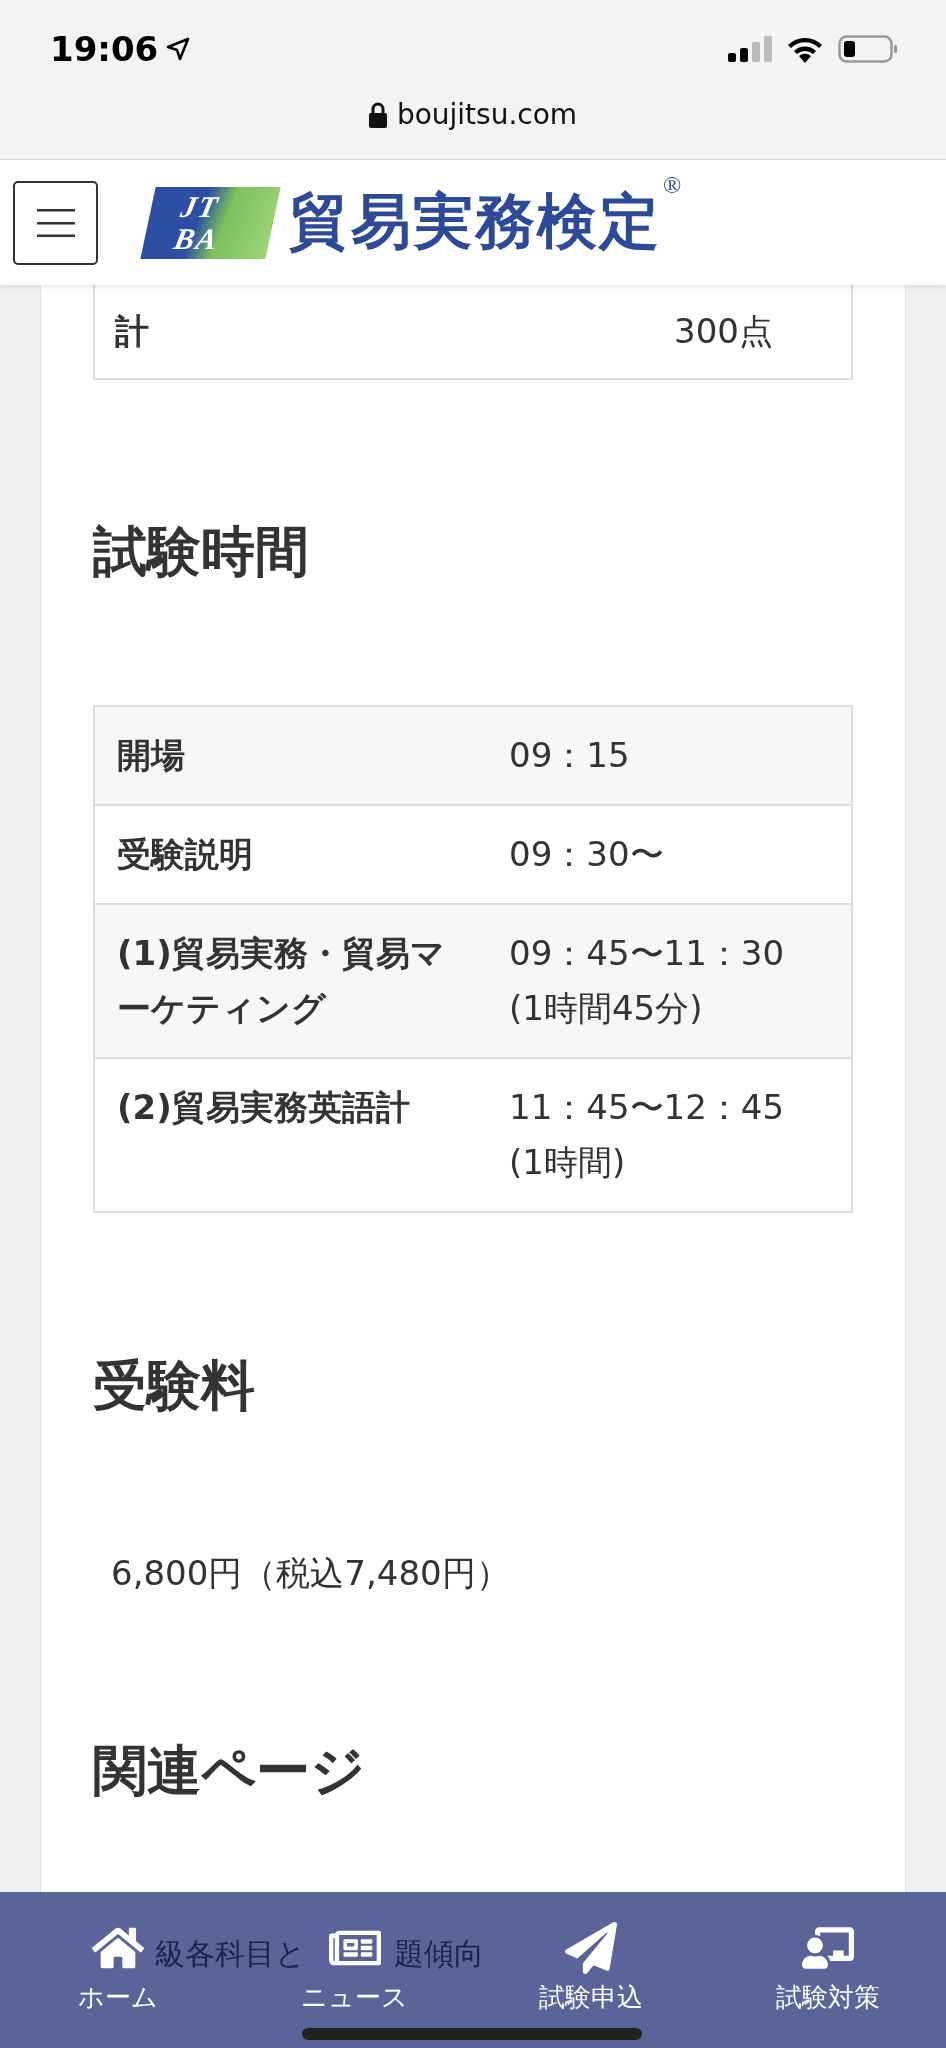  I want to click on menu-button, so click(55, 222).